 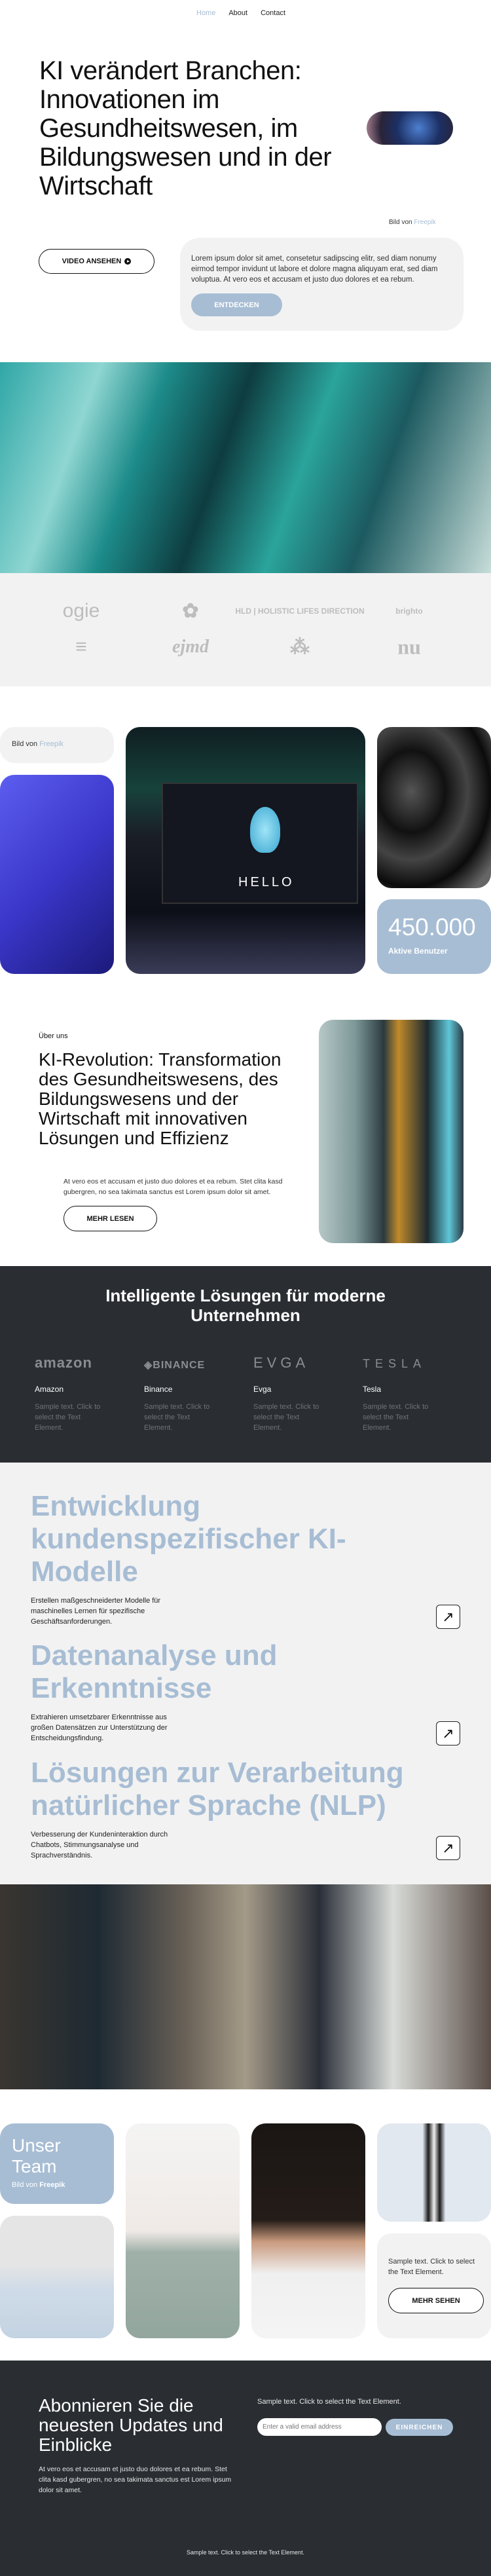 I want to click on watch-video-button: VIDEO ANSEHEN, so click(x=97, y=261).